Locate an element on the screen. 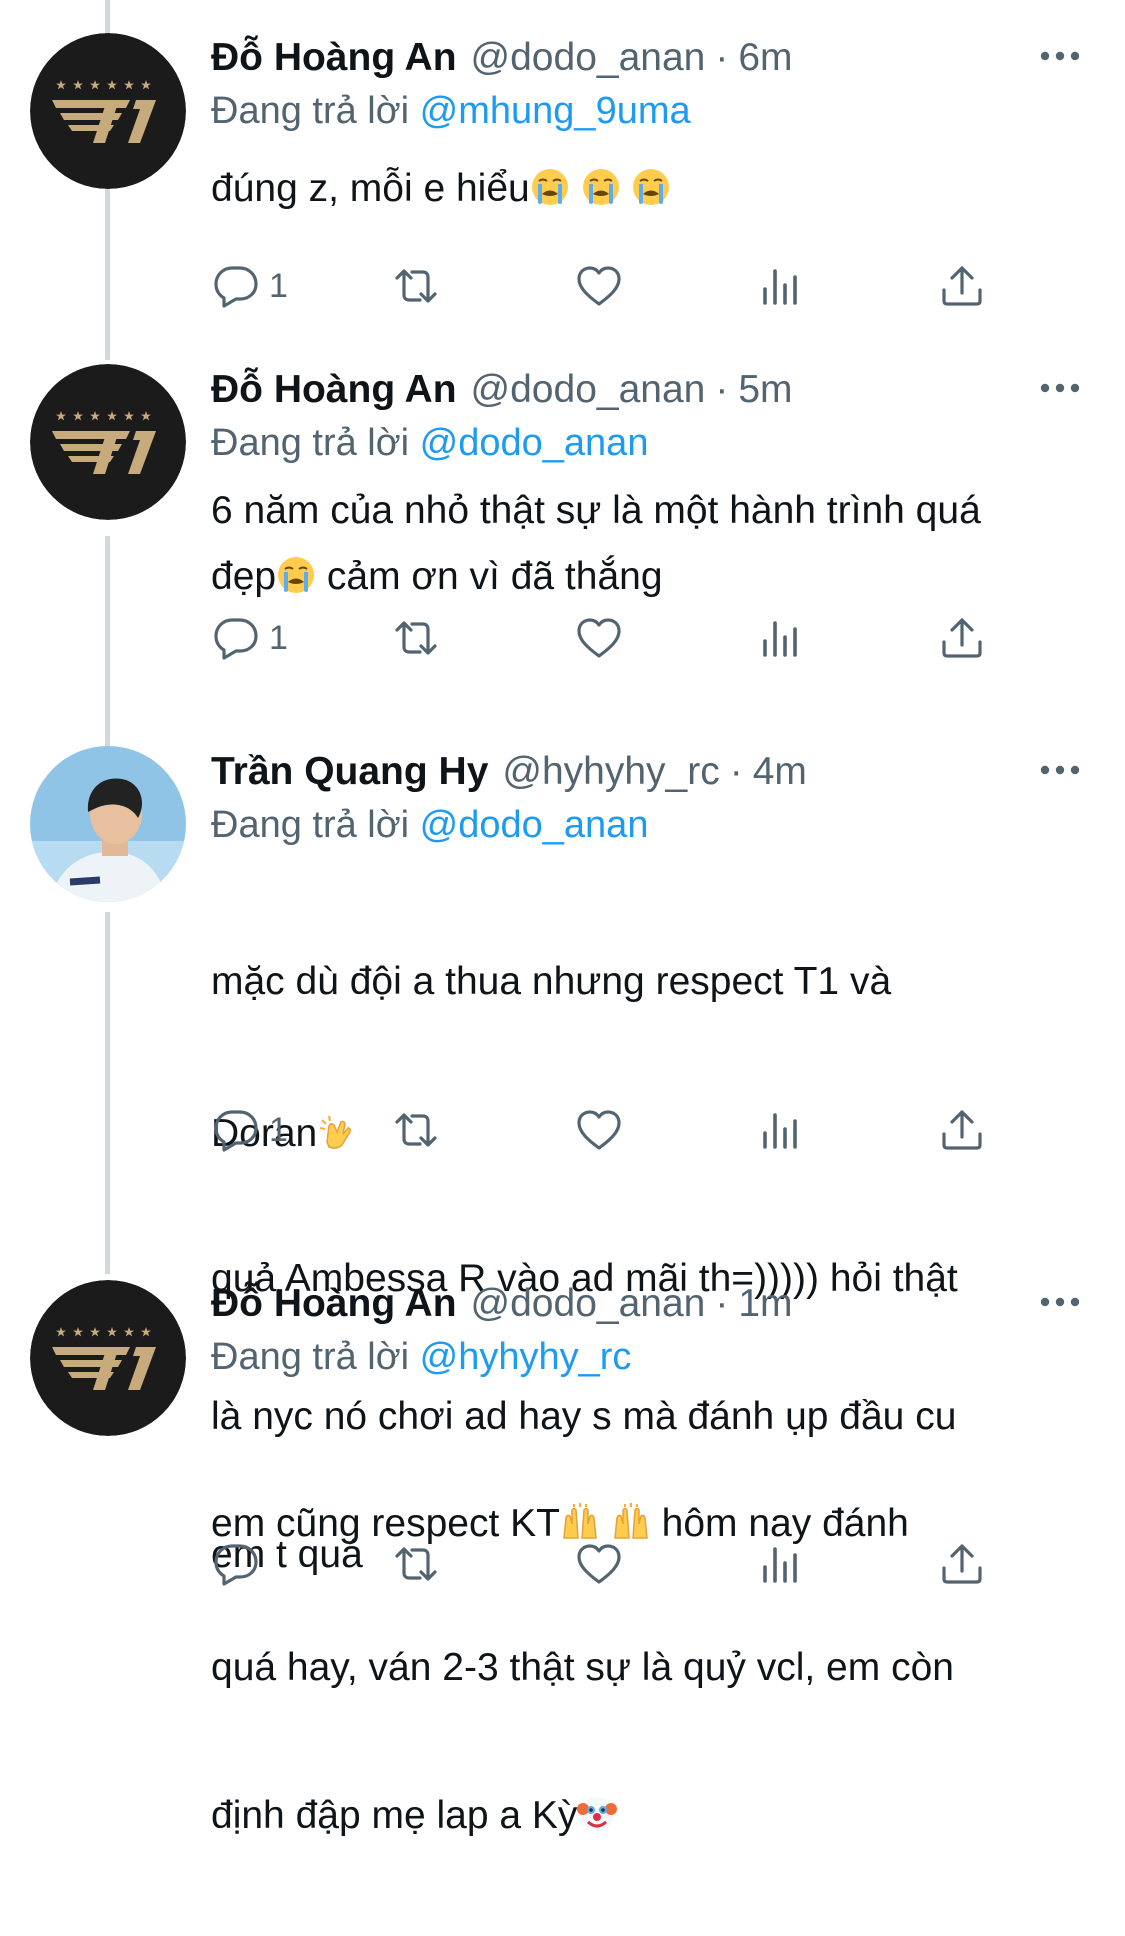 The image size is (1125, 1936). replying-to-mention: @mhung_9uma is located at coordinates (555, 111).